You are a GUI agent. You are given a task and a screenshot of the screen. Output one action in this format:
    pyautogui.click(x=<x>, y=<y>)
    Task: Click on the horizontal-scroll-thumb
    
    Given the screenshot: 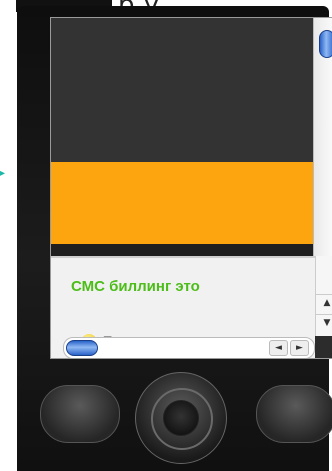 What is the action you would take?
    pyautogui.click(x=82, y=348)
    